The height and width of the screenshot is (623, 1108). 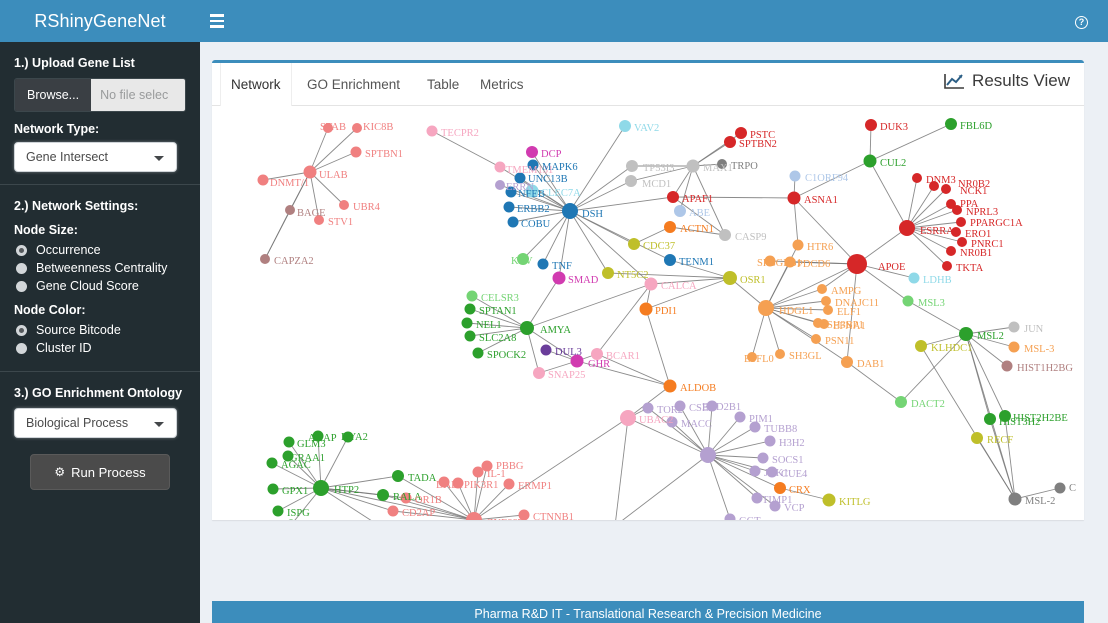 I want to click on tab-go-enrichment: GO Enrichment, so click(x=353, y=84).